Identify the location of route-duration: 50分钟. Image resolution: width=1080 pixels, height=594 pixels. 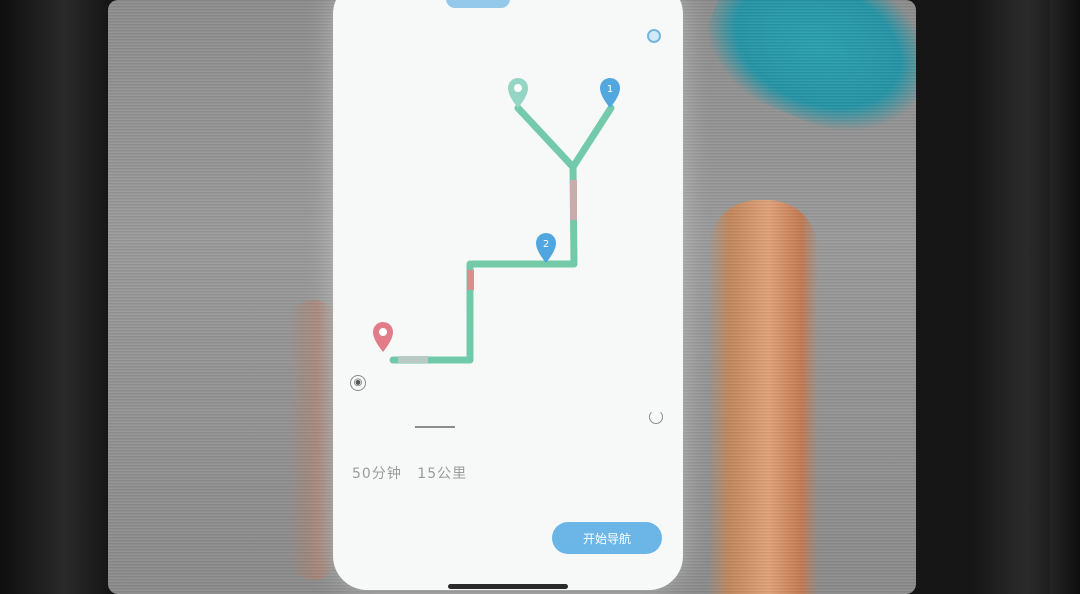
(377, 474).